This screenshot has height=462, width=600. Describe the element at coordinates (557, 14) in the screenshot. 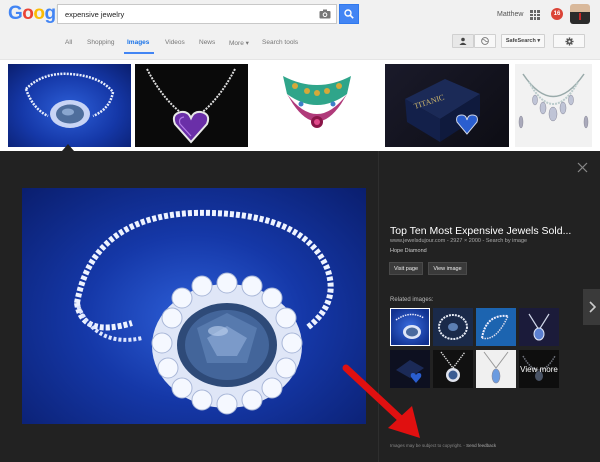

I see `notification-badge: 16` at that location.